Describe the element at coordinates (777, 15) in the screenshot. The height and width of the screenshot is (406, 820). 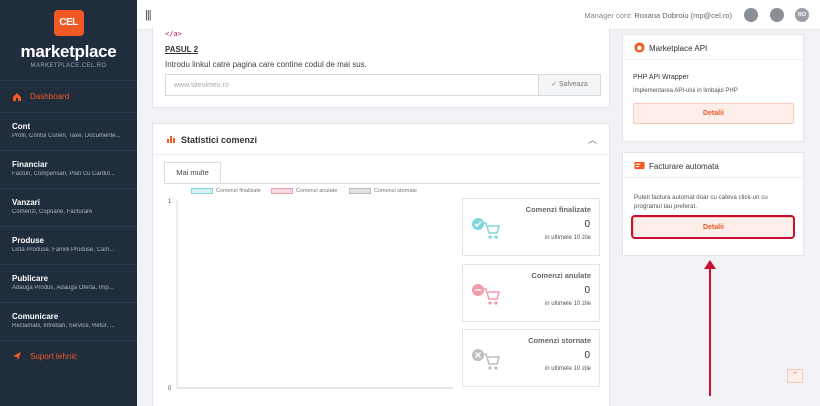
I see `user-icon` at that location.